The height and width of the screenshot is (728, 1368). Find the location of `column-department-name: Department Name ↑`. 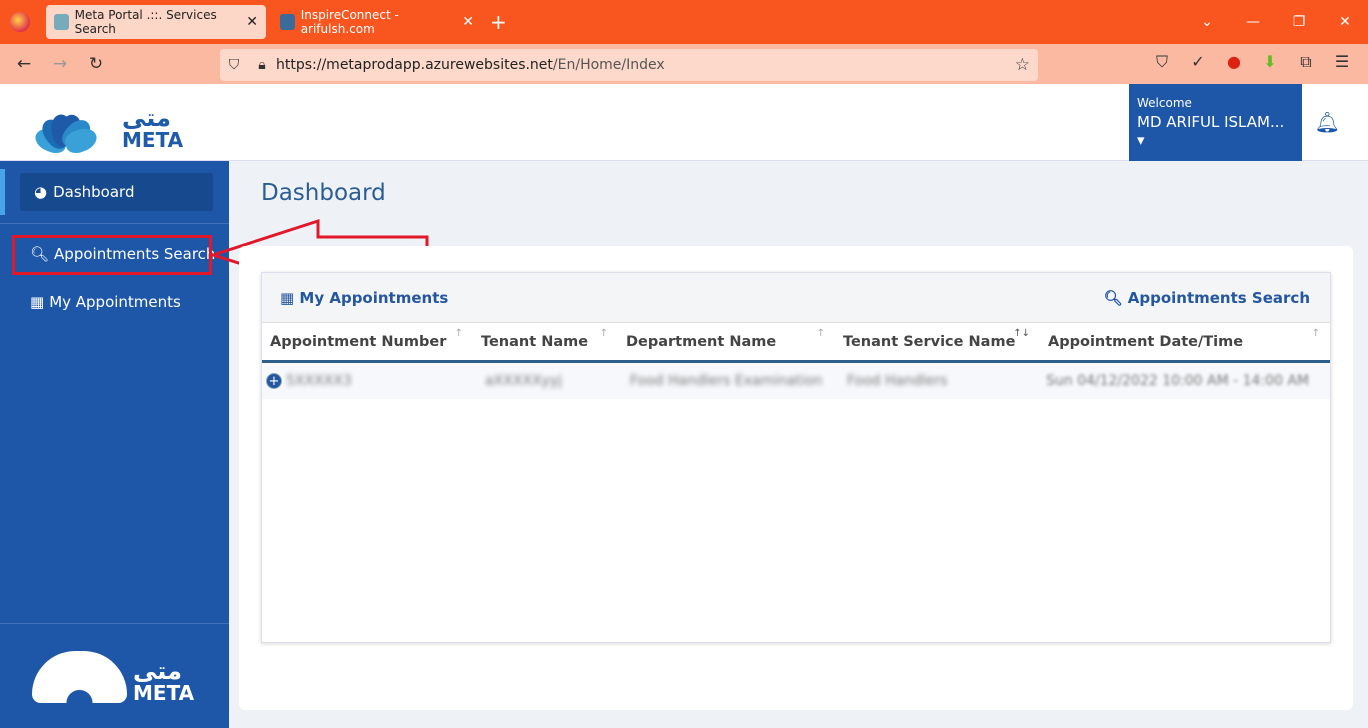

column-department-name: Department Name ↑ is located at coordinates (726, 339).